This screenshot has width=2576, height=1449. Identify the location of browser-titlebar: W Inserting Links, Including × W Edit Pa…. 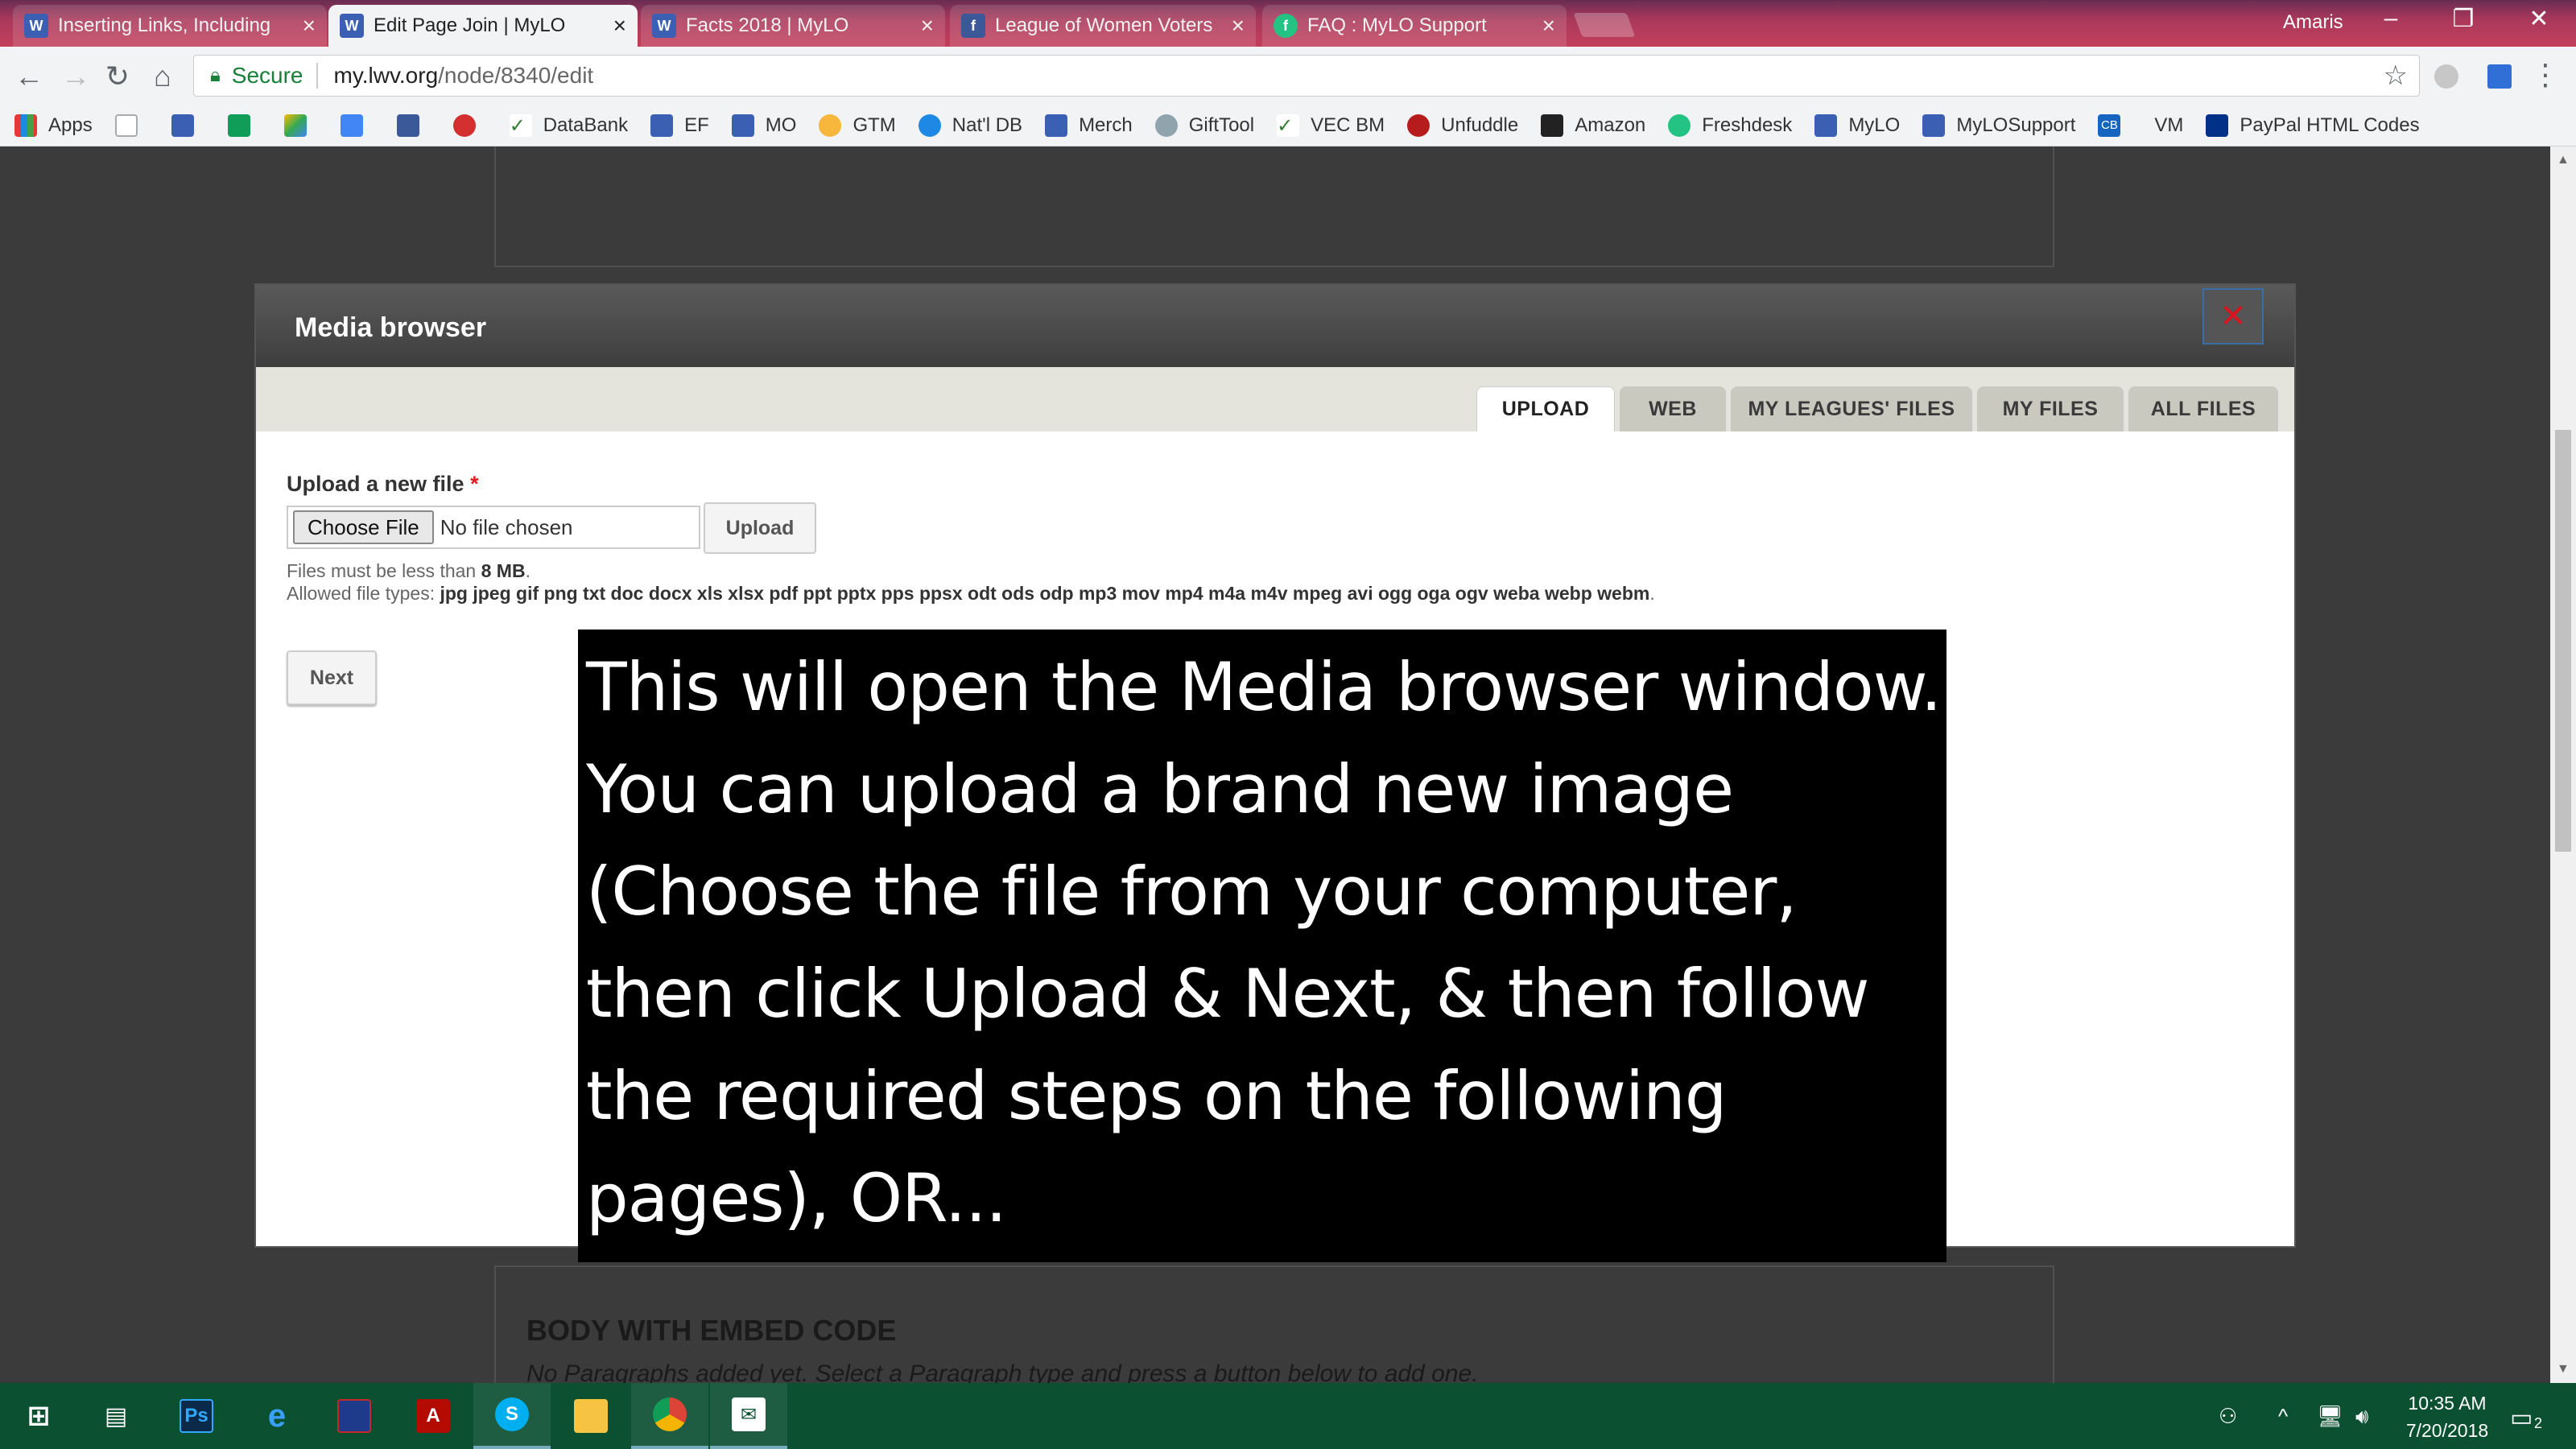
(1288, 23).